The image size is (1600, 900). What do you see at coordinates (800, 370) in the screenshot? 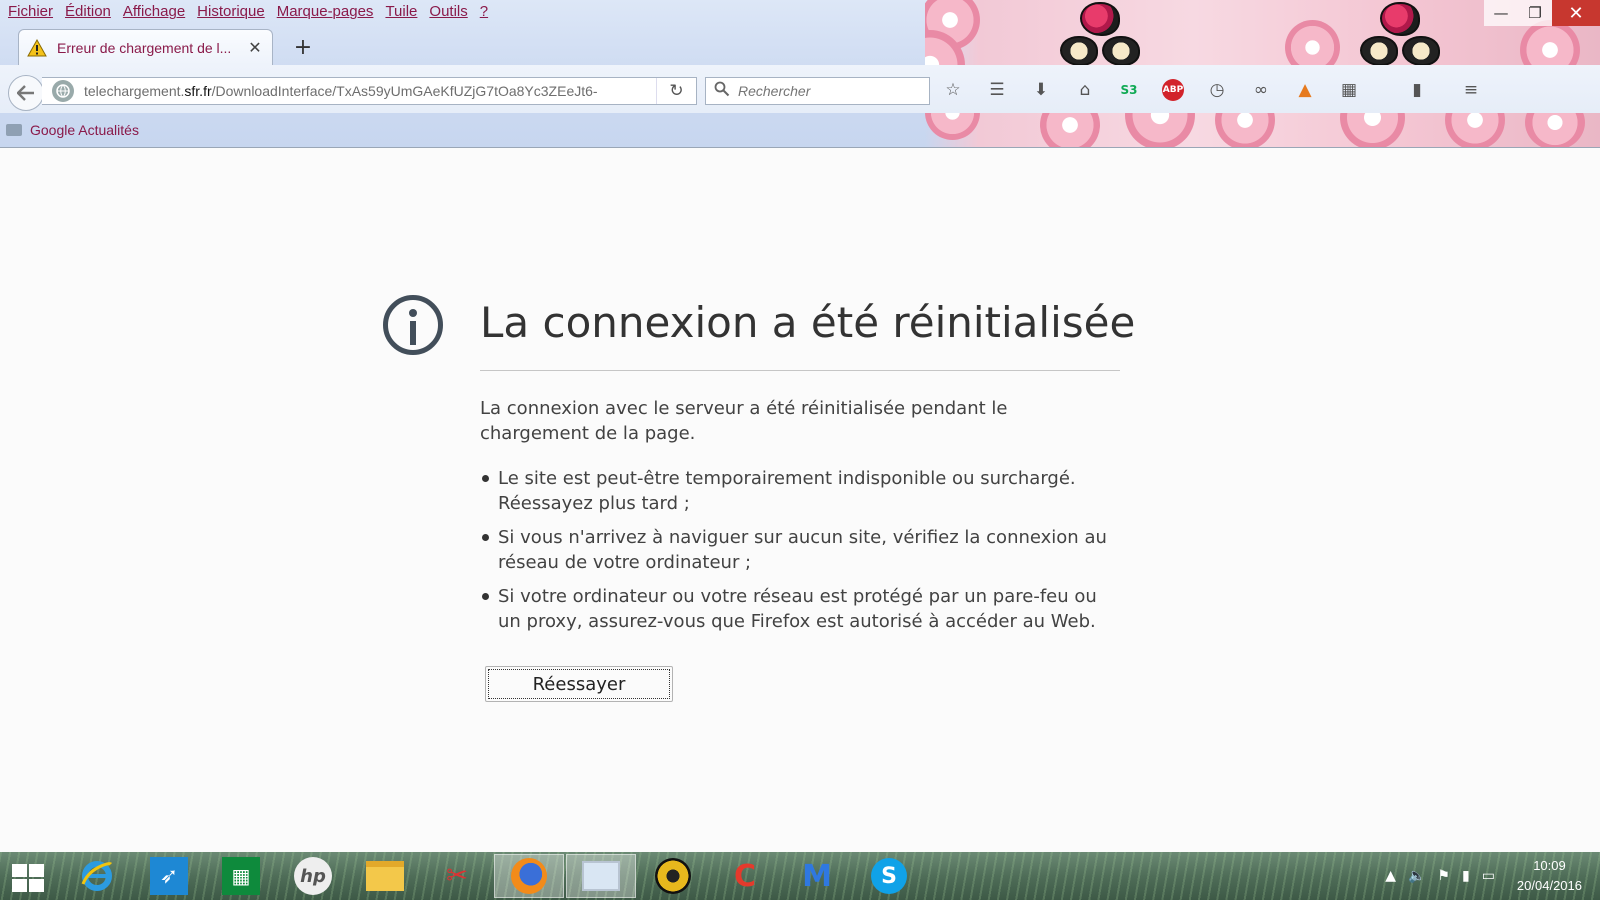
I see `title-divider` at bounding box center [800, 370].